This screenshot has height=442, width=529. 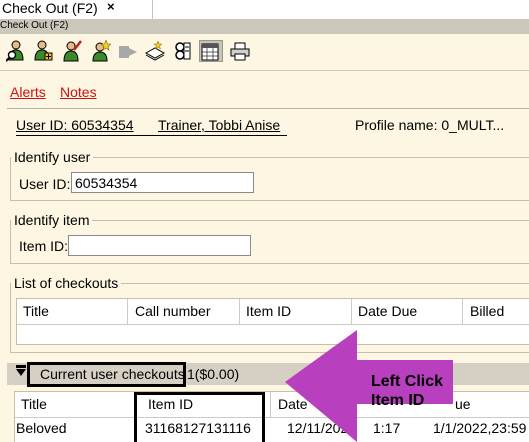 I want to click on toolbar, so click(x=264, y=52).